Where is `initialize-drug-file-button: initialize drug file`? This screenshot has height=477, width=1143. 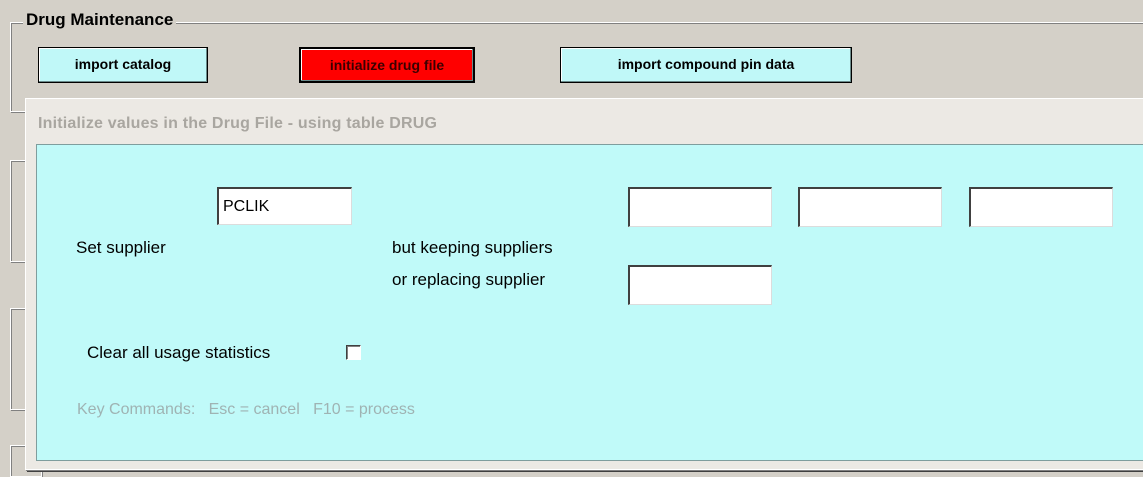
initialize-drug-file-button: initialize drug file is located at coordinates (387, 65).